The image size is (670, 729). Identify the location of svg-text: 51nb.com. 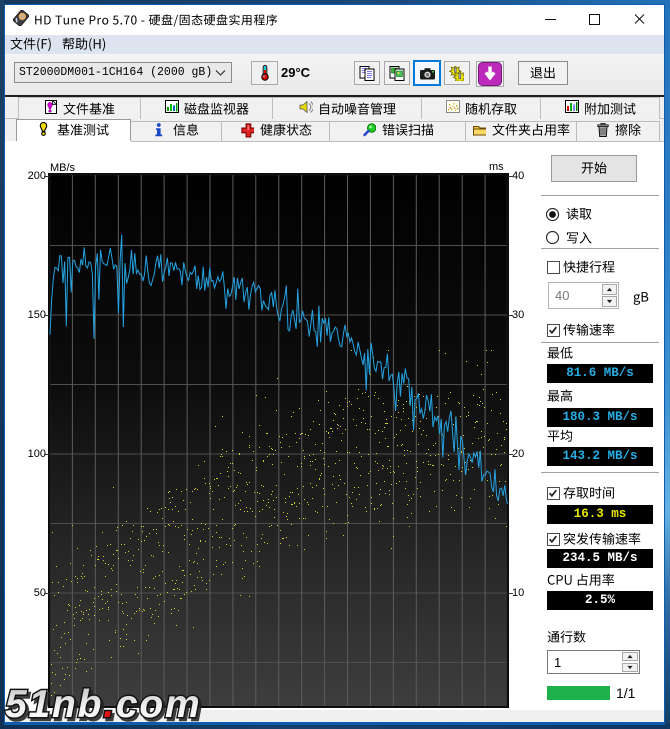
(103, 704).